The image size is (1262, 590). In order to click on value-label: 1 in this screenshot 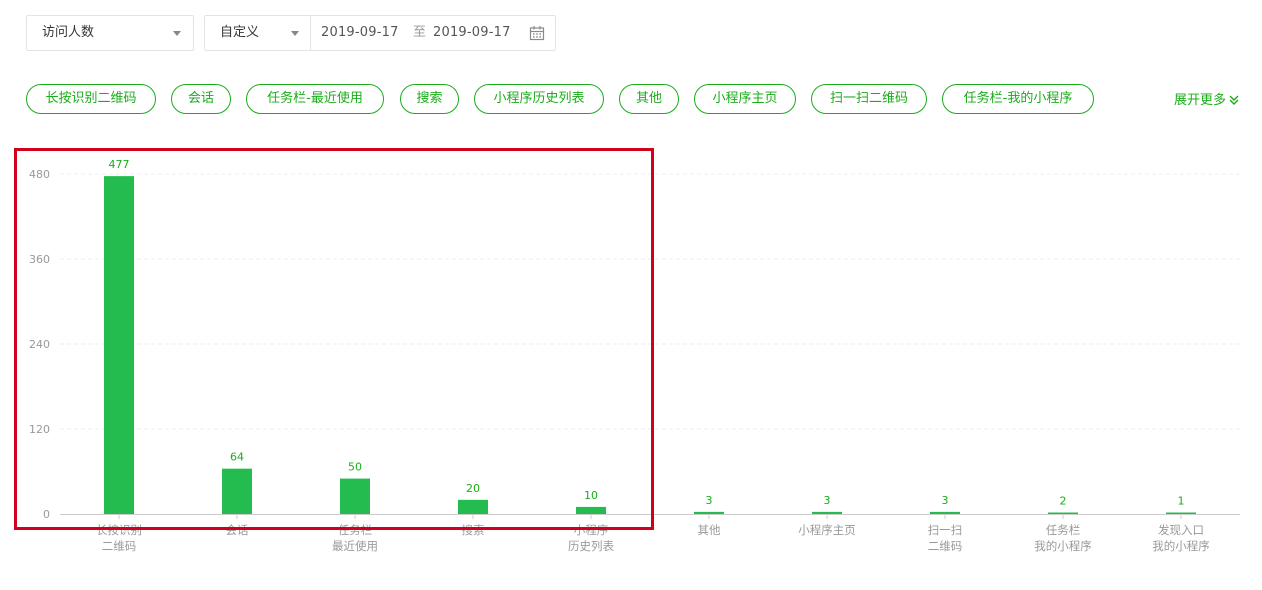, I will do `click(1181, 501)`.